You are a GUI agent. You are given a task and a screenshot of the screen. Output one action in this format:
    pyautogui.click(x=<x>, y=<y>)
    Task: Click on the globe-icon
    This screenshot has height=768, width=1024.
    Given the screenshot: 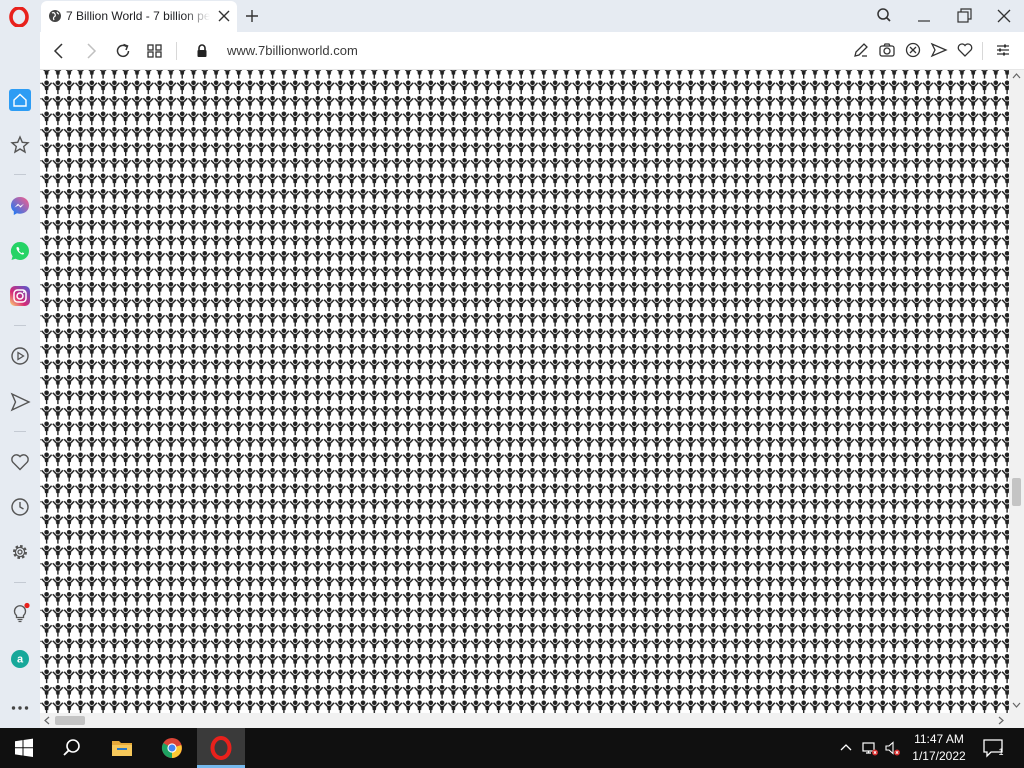 What is the action you would take?
    pyautogui.click(x=55, y=16)
    